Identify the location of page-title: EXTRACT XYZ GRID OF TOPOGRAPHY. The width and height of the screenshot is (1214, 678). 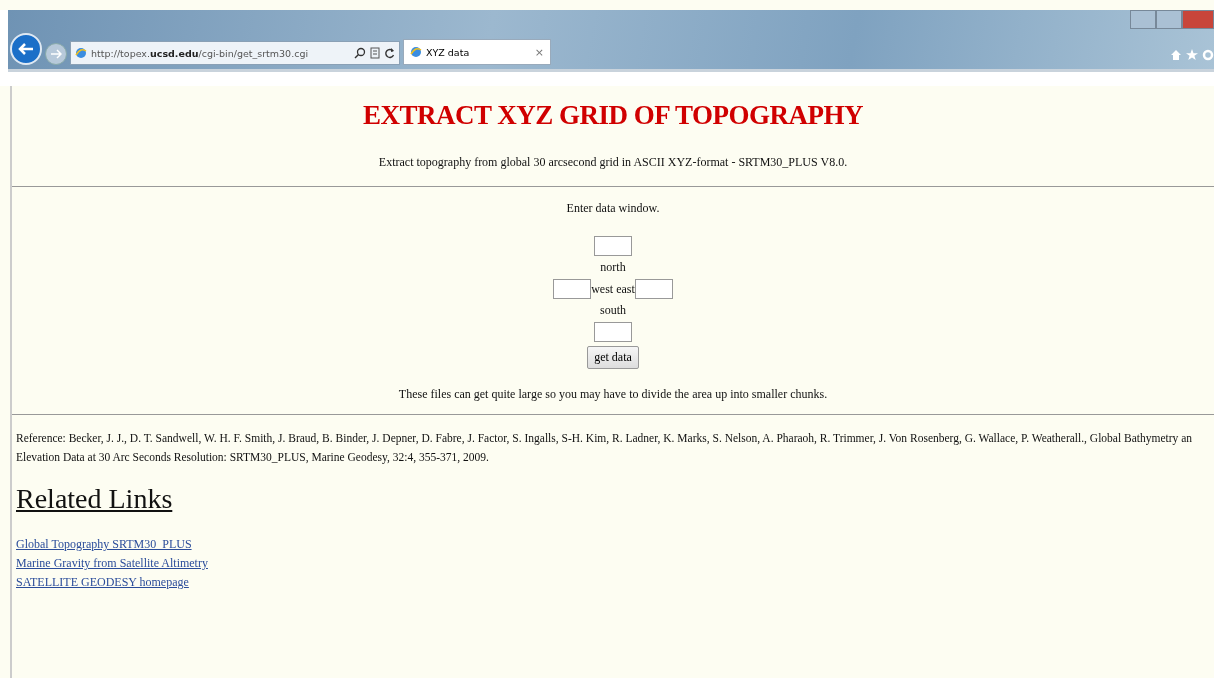
(613, 115).